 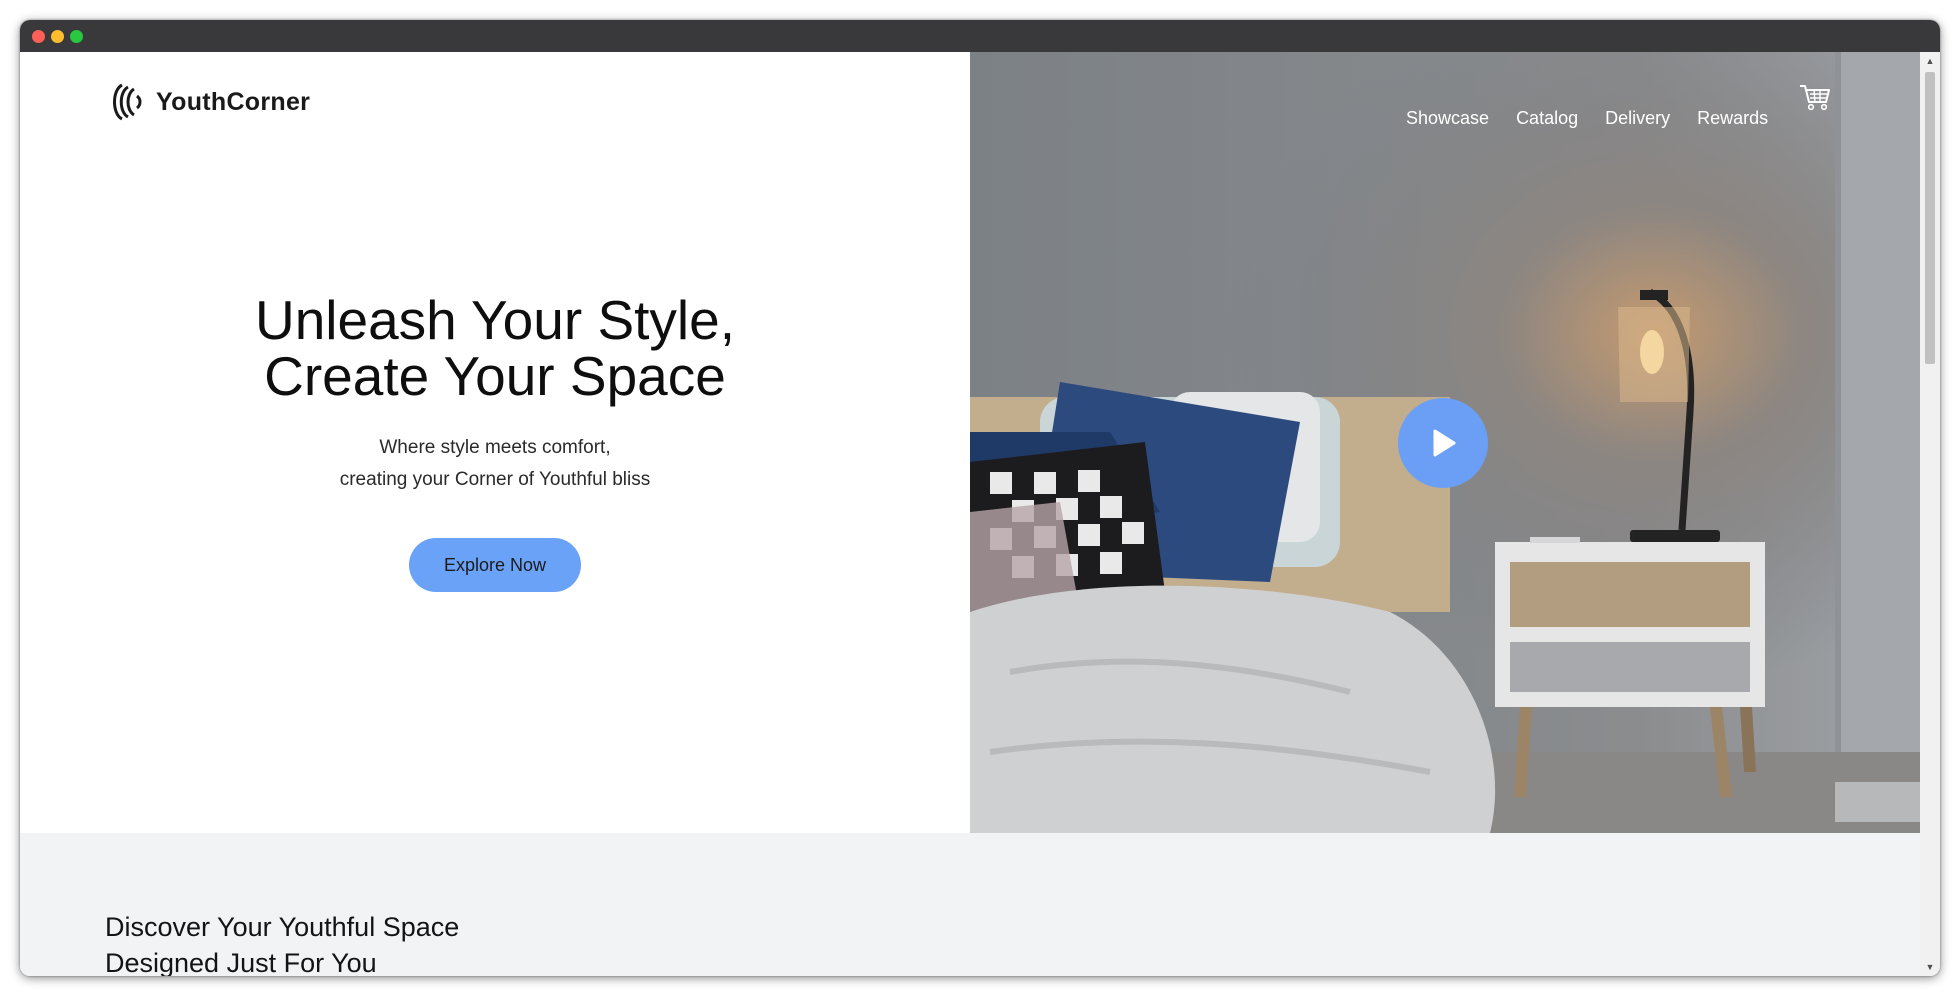 What do you see at coordinates (57, 36) in the screenshot?
I see `minimize-window-button` at bounding box center [57, 36].